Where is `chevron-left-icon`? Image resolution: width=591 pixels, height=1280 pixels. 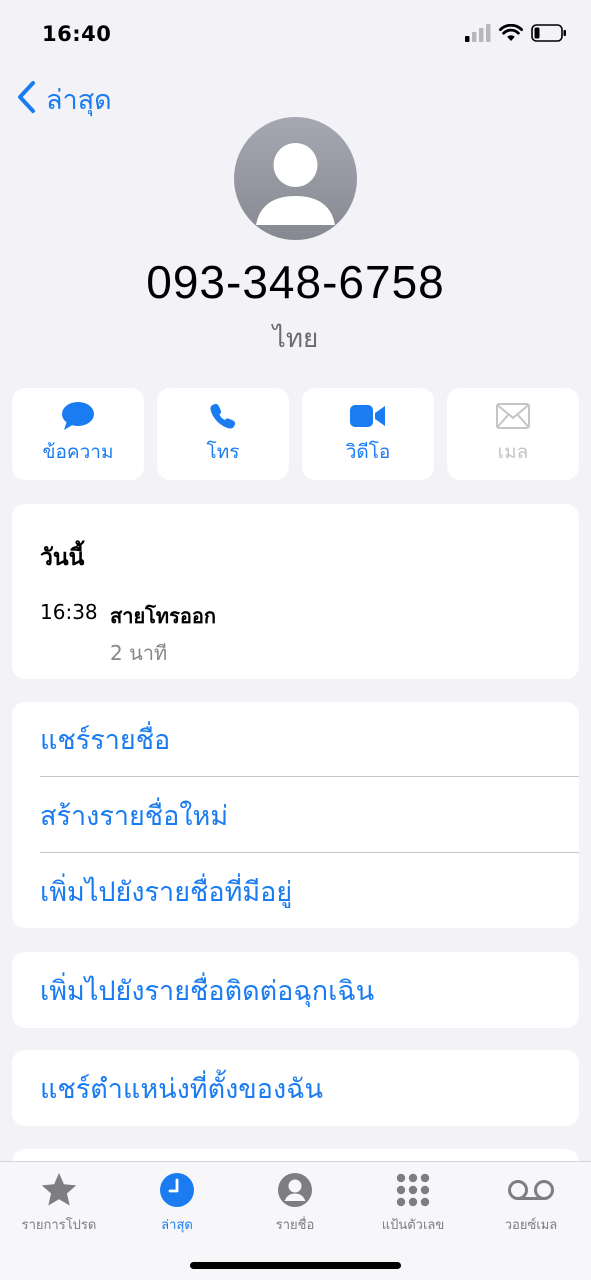 chevron-left-icon is located at coordinates (26, 99).